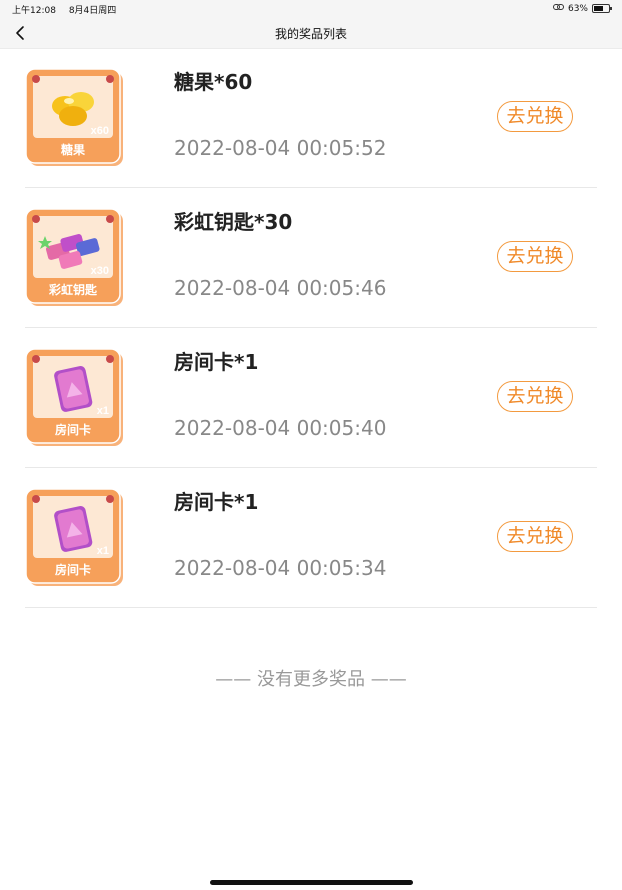 This screenshot has width=622, height=890. Describe the element at coordinates (280, 288) in the screenshot. I see `prize-date: 2022-08-04 00:05:46` at that location.